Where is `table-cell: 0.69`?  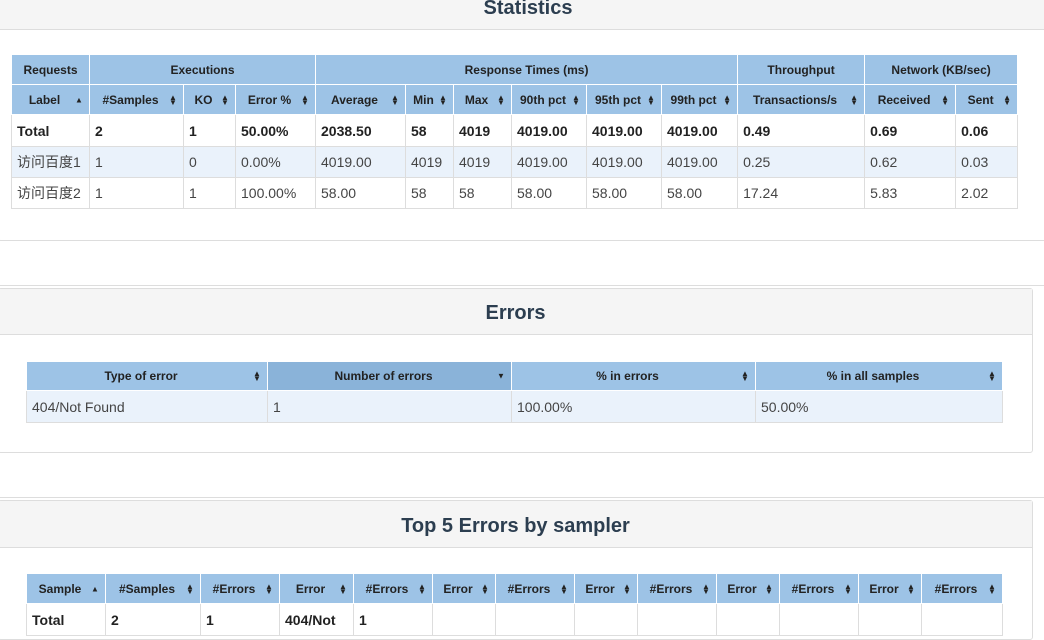 table-cell: 0.69 is located at coordinates (910, 130).